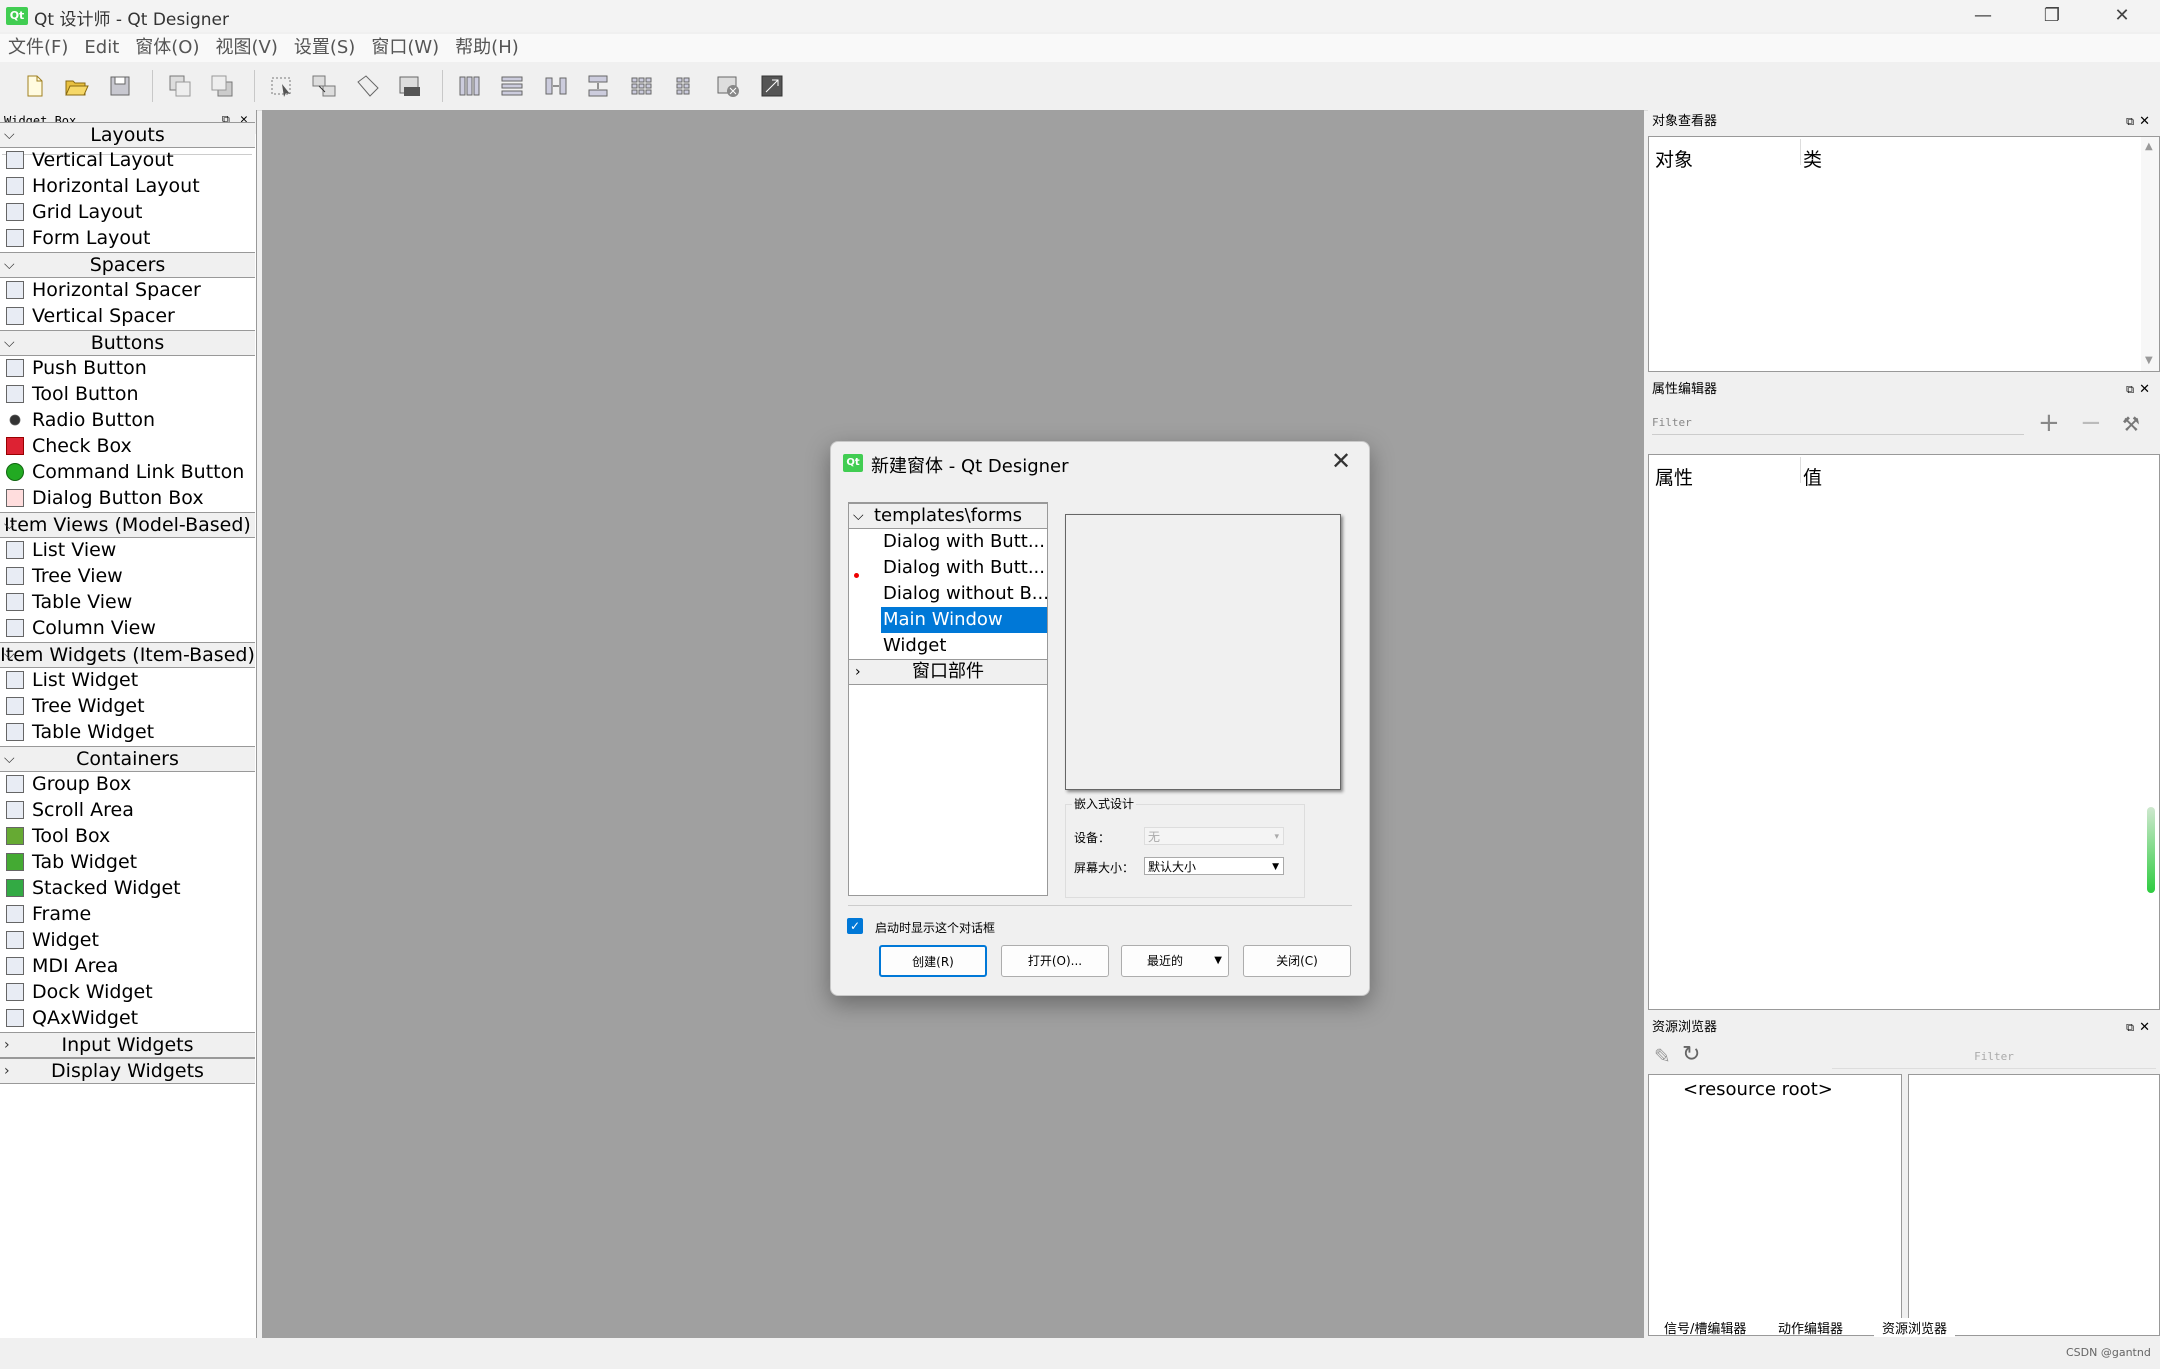 The height and width of the screenshot is (1369, 2160). I want to click on edit-tab-order-icon, so click(410, 86).